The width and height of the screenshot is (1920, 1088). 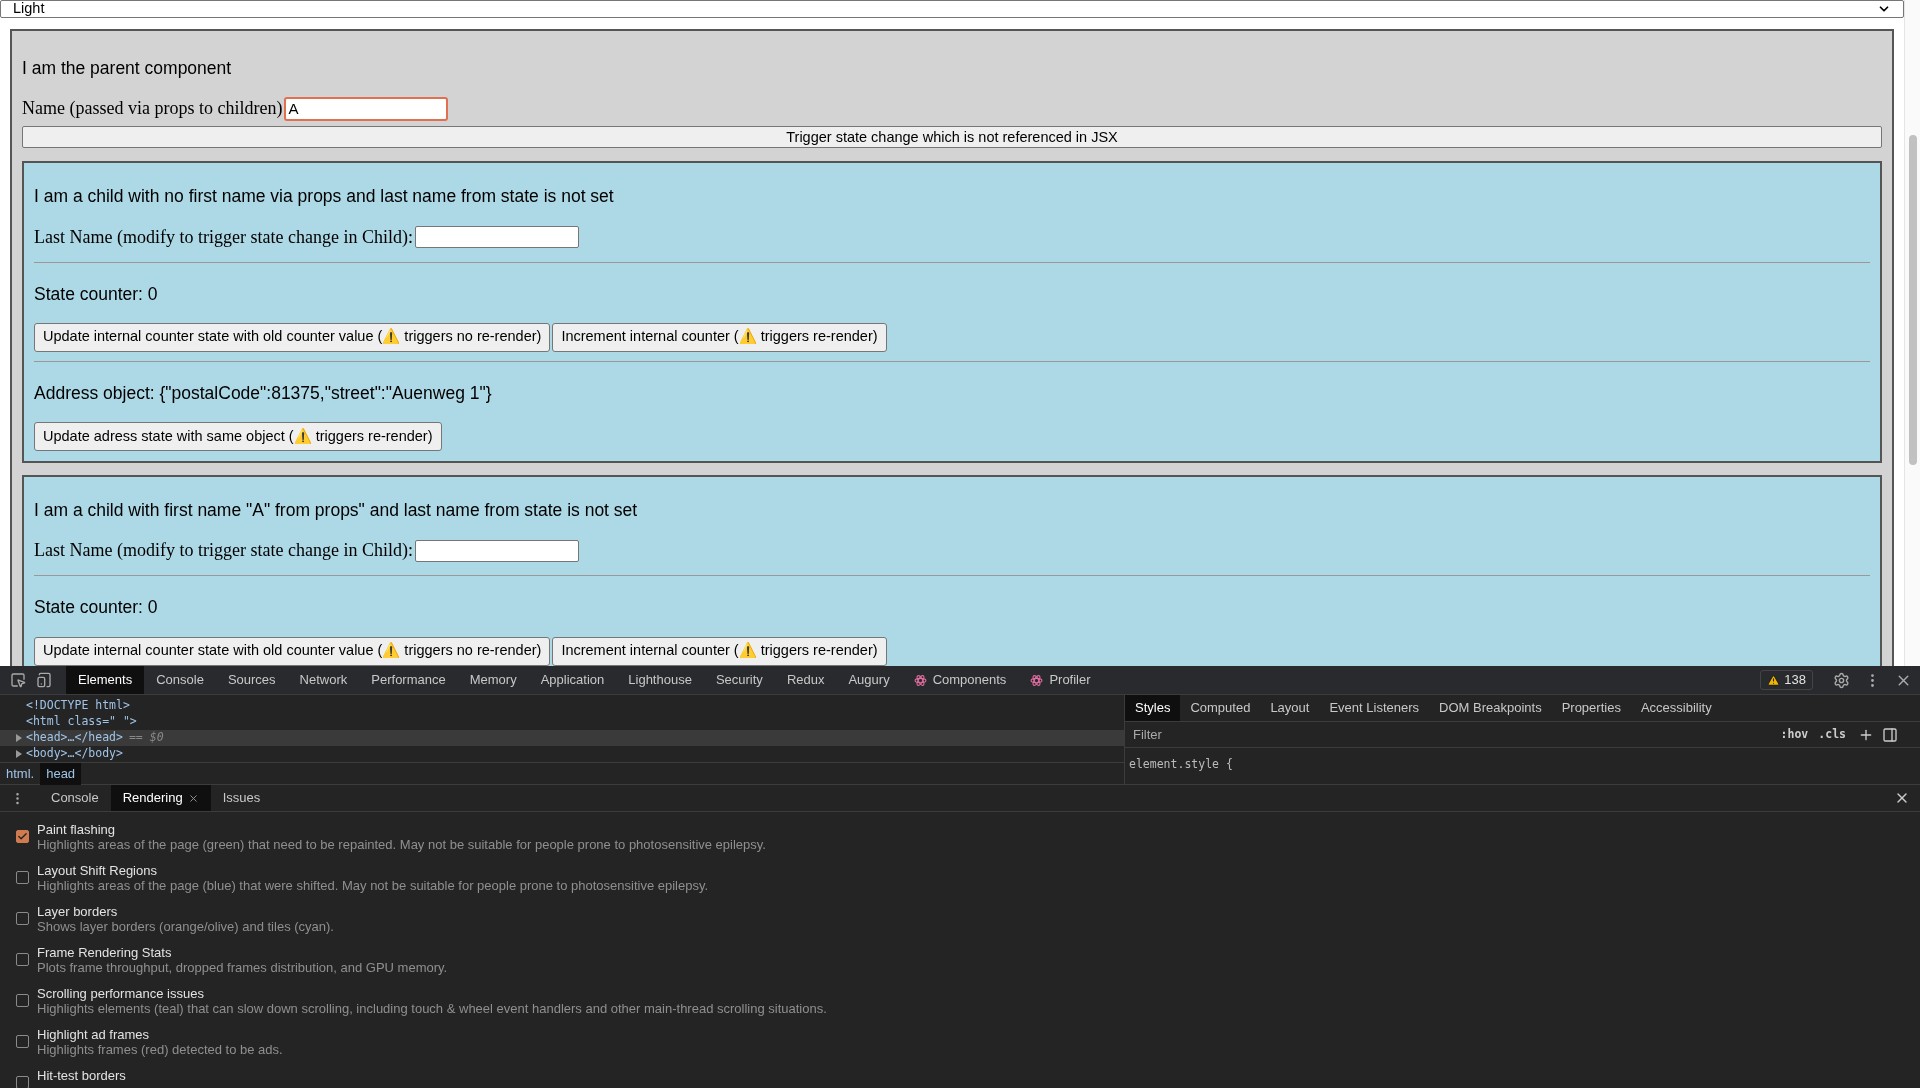 What do you see at coordinates (324, 197) in the screenshot?
I see `child-heading: I am a child with no first name via props and last name from state is not set` at bounding box center [324, 197].